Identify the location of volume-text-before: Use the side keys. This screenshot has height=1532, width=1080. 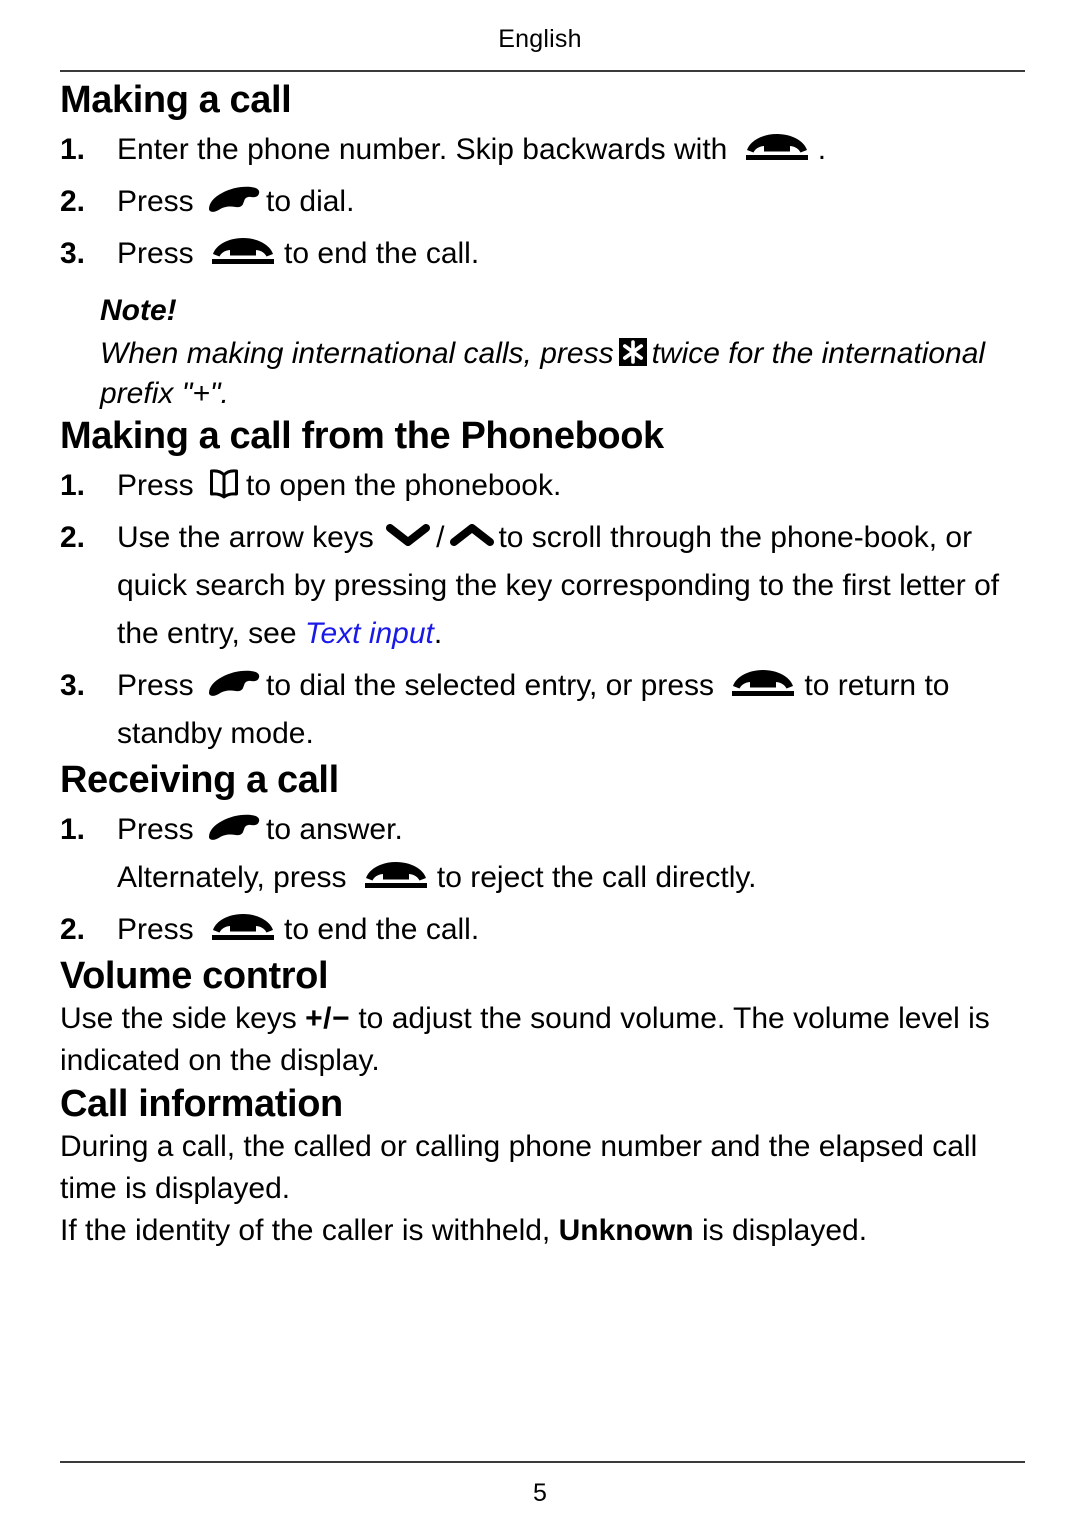
(178, 1018).